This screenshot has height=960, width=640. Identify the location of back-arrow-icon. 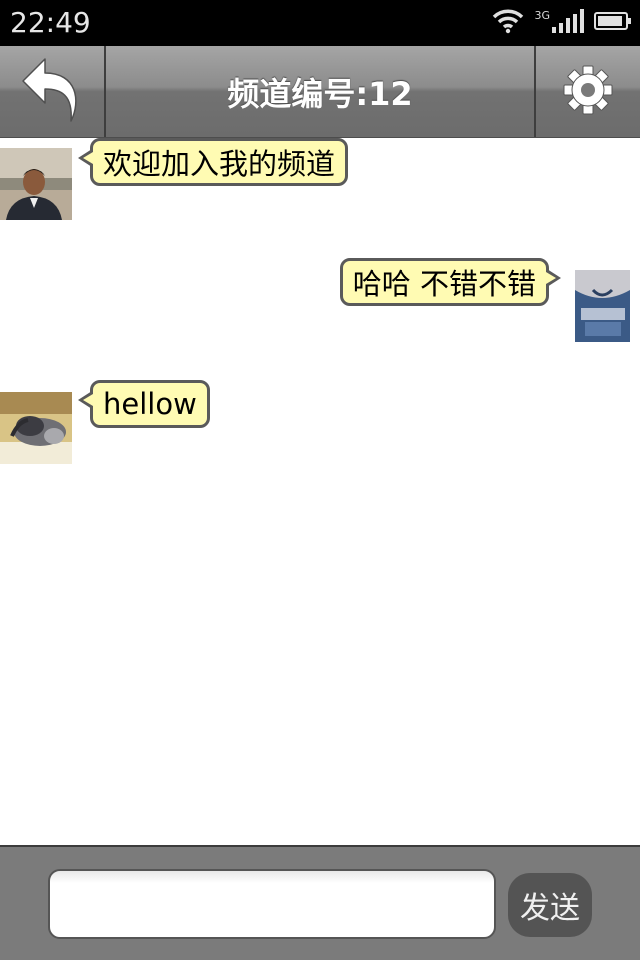
(52, 92).